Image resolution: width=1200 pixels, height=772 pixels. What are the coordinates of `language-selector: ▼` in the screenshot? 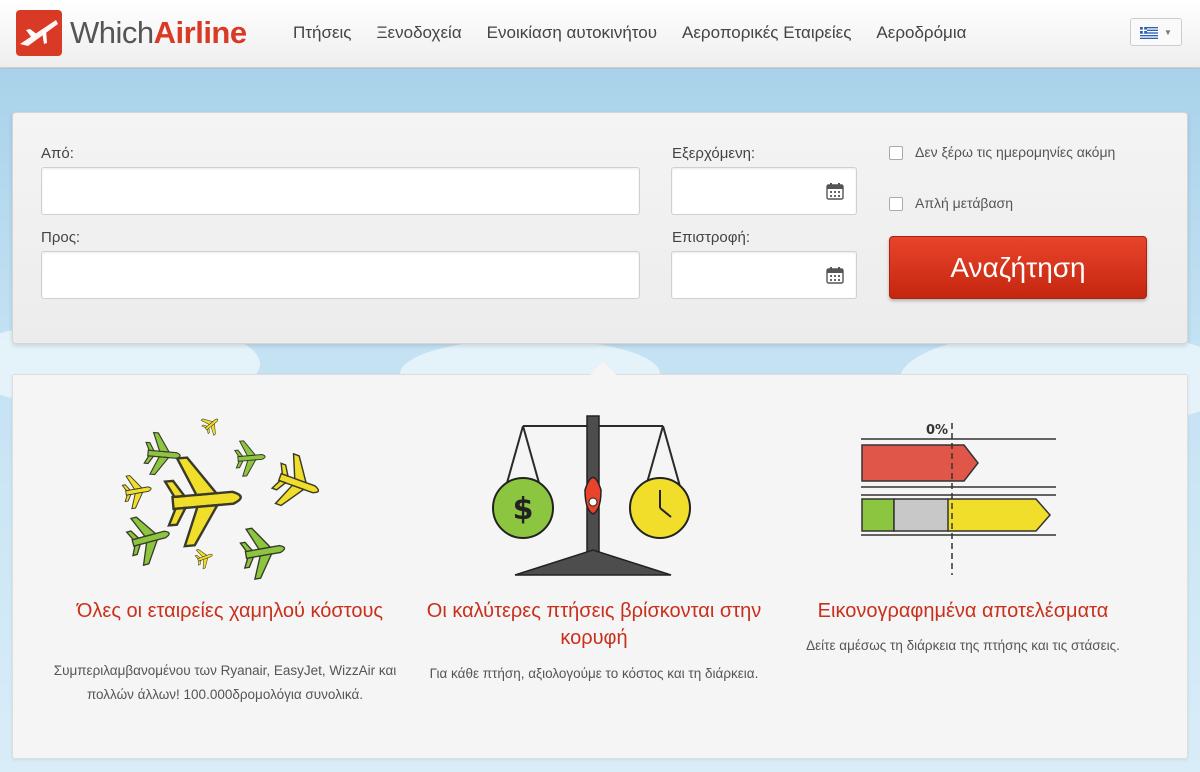 It's located at (1156, 32).